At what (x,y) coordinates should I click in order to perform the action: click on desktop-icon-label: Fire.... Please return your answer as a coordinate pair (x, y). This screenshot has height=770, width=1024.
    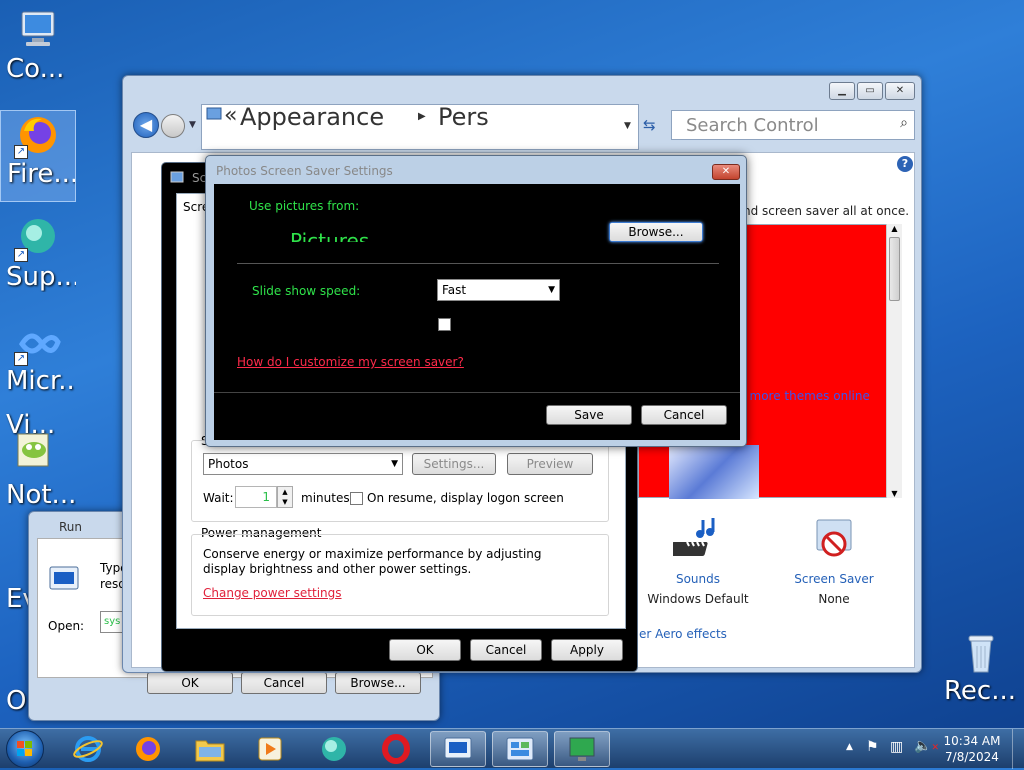
    Looking at the image, I should click on (41, 174).